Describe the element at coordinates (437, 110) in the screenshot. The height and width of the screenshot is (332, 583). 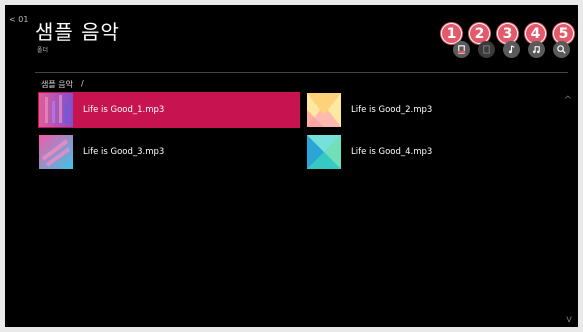
I see `file-item: Life is Good_2.mp3` at that location.